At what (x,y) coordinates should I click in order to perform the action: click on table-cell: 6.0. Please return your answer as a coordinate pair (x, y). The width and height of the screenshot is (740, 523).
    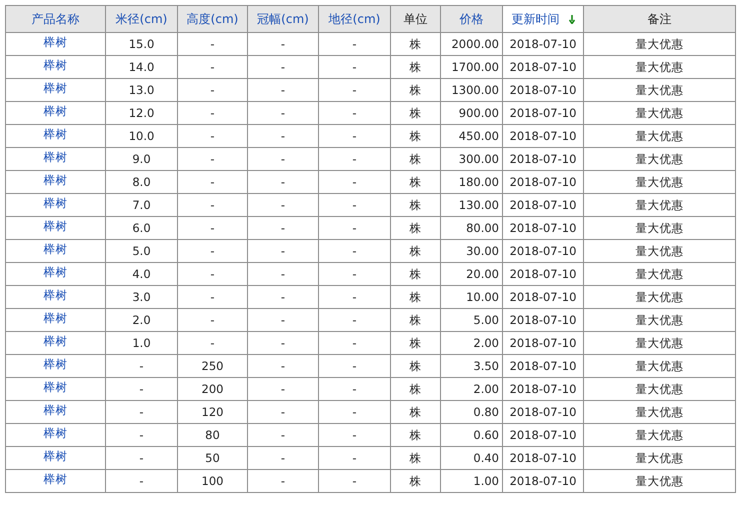
    Looking at the image, I should click on (142, 228).